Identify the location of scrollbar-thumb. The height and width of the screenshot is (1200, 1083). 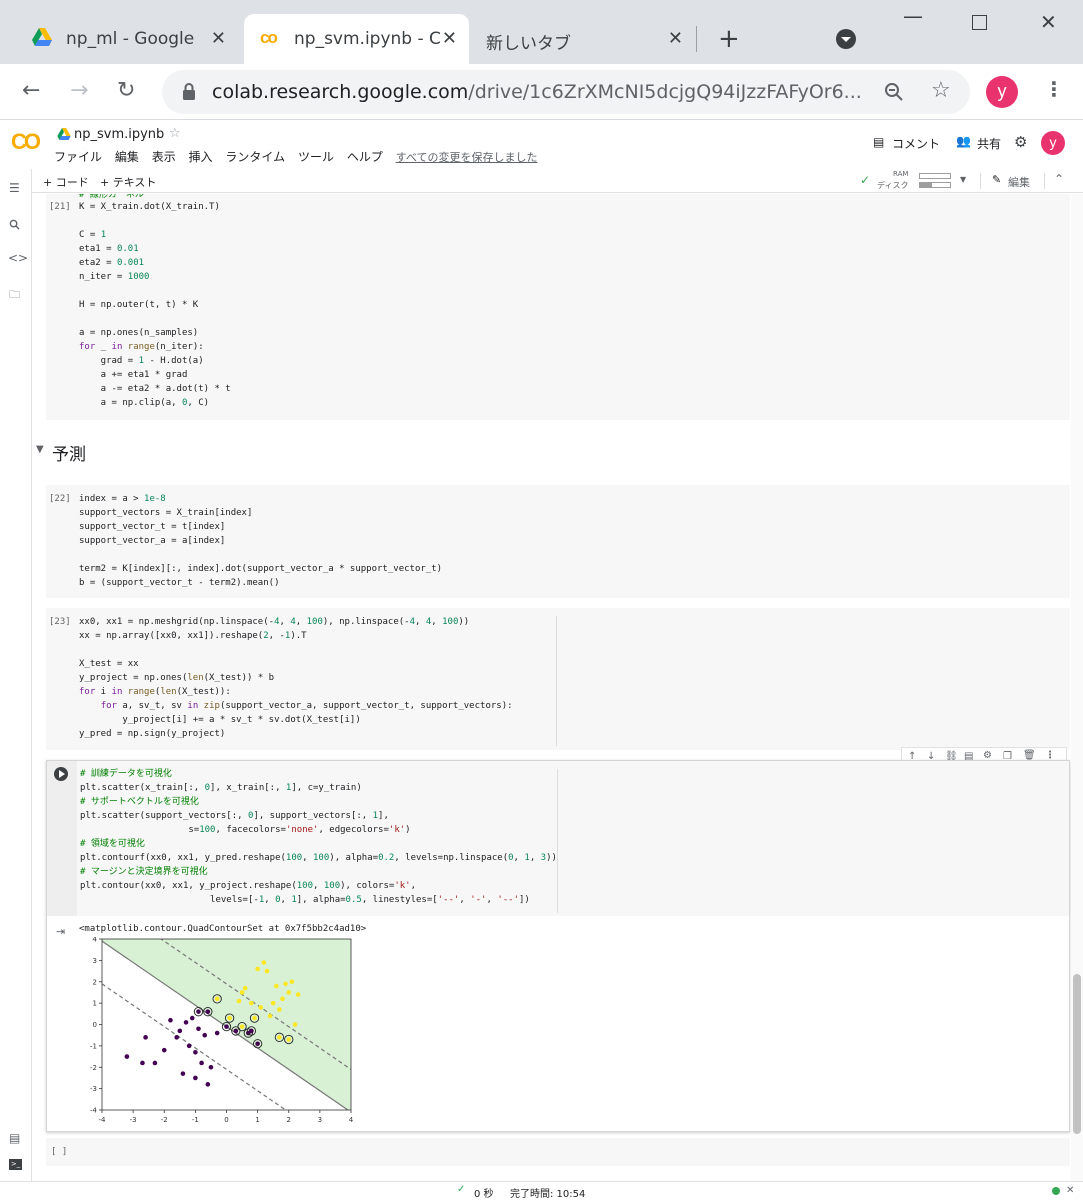
(1077, 1054).